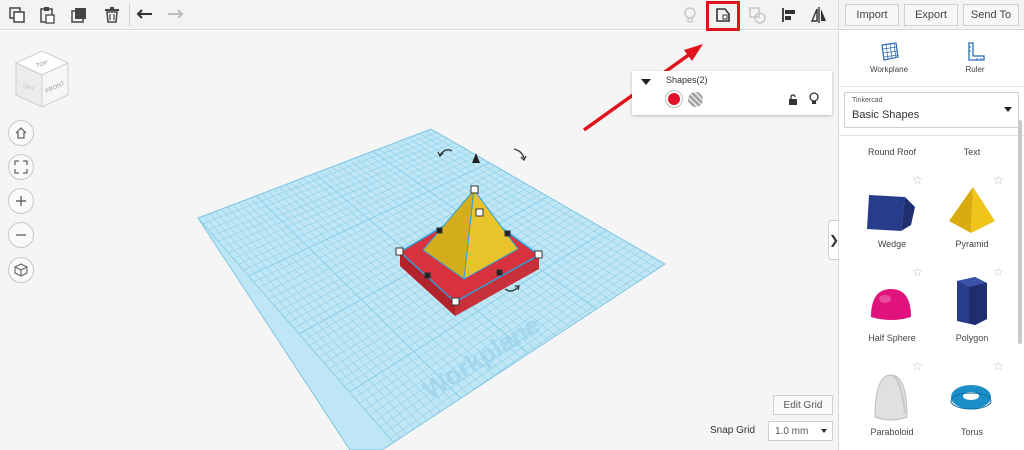  Describe the element at coordinates (1008, 109) in the screenshot. I see `dropdown-caret-icon` at that location.